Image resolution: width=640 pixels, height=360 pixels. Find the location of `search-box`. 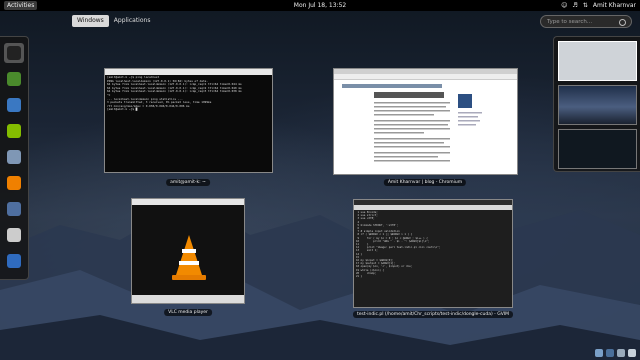

search-box is located at coordinates (586, 21).